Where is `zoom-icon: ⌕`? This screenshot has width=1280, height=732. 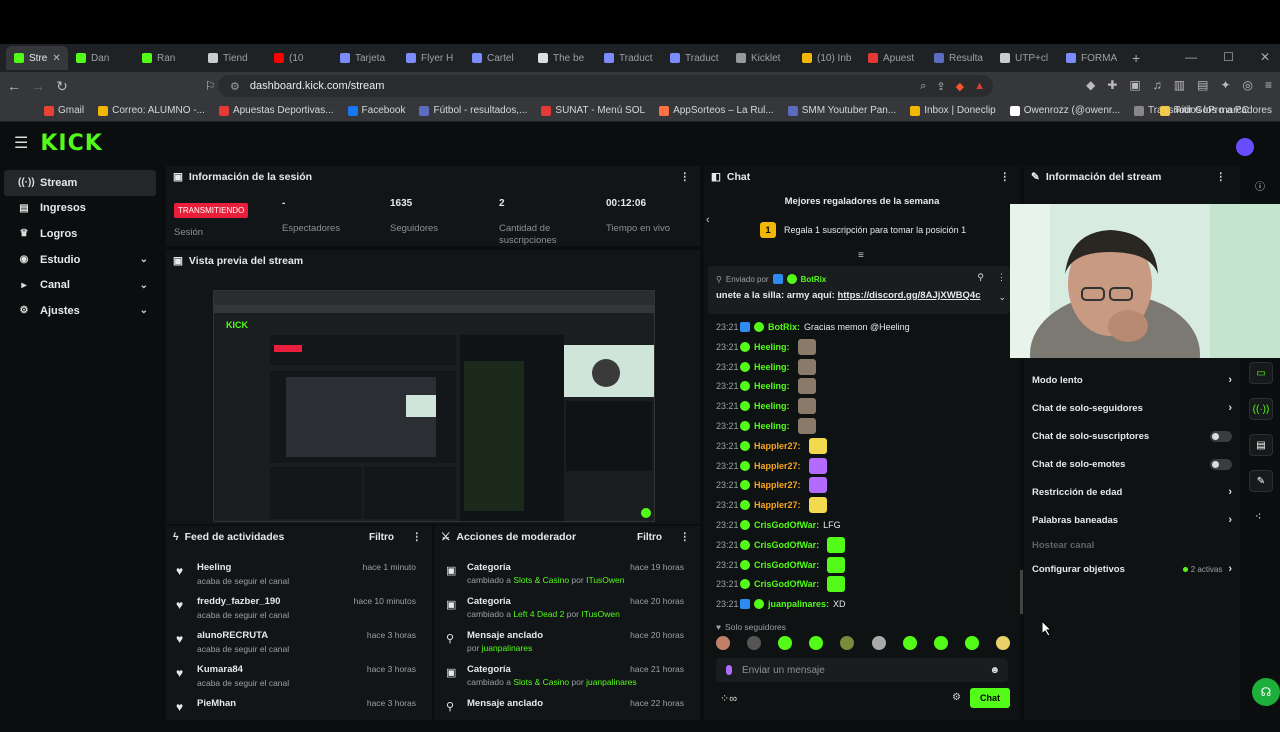 zoom-icon: ⌕ is located at coordinates (923, 86).